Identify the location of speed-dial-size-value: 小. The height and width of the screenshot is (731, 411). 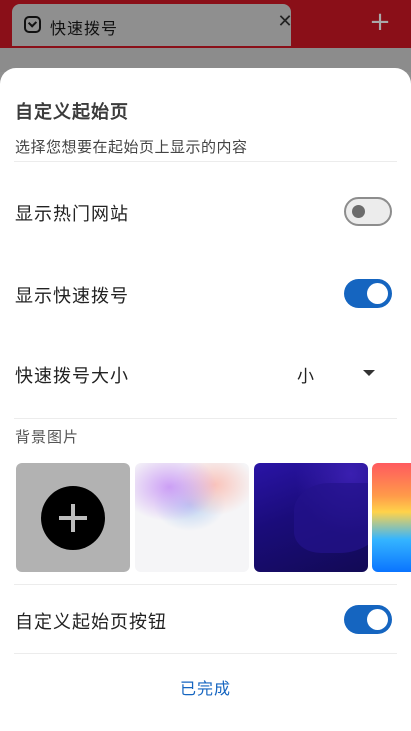
(305, 374).